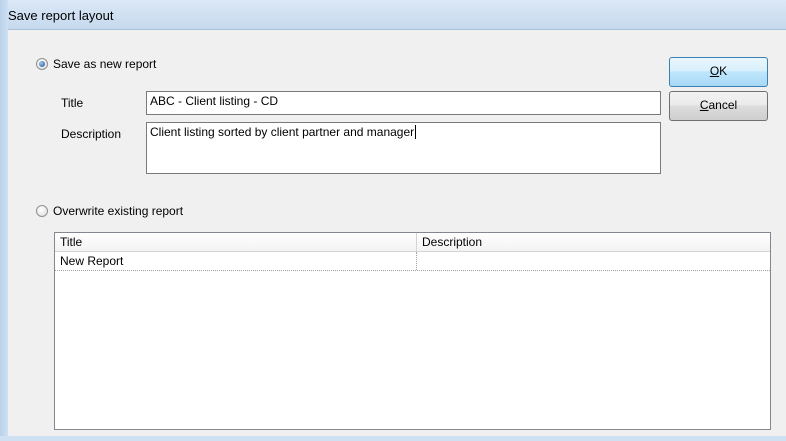  What do you see at coordinates (118, 211) in the screenshot?
I see `overwrite-existing-label: Overwrite existing report` at bounding box center [118, 211].